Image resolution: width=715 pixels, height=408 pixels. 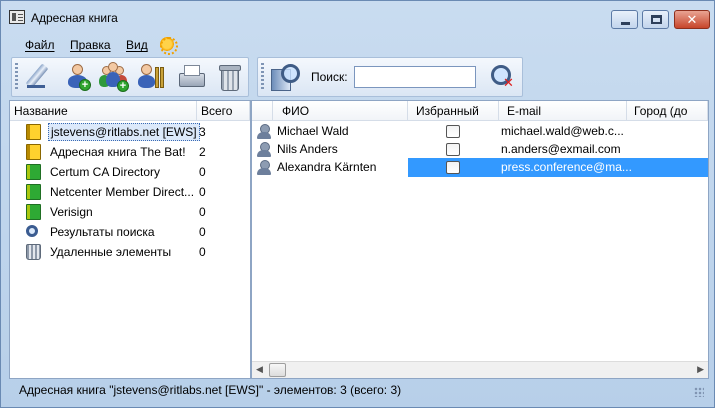 I want to click on trash-icon, so click(x=33, y=252).